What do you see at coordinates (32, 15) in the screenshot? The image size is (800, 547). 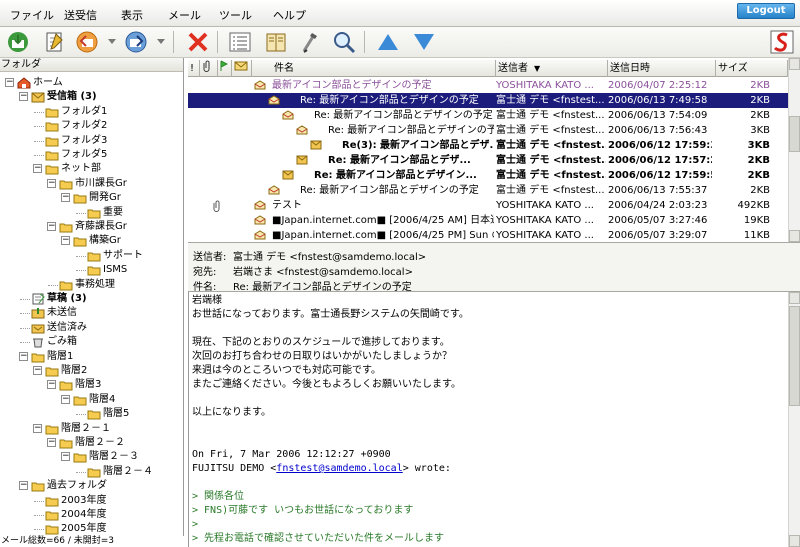 I see `menu-file: ファイル` at bounding box center [32, 15].